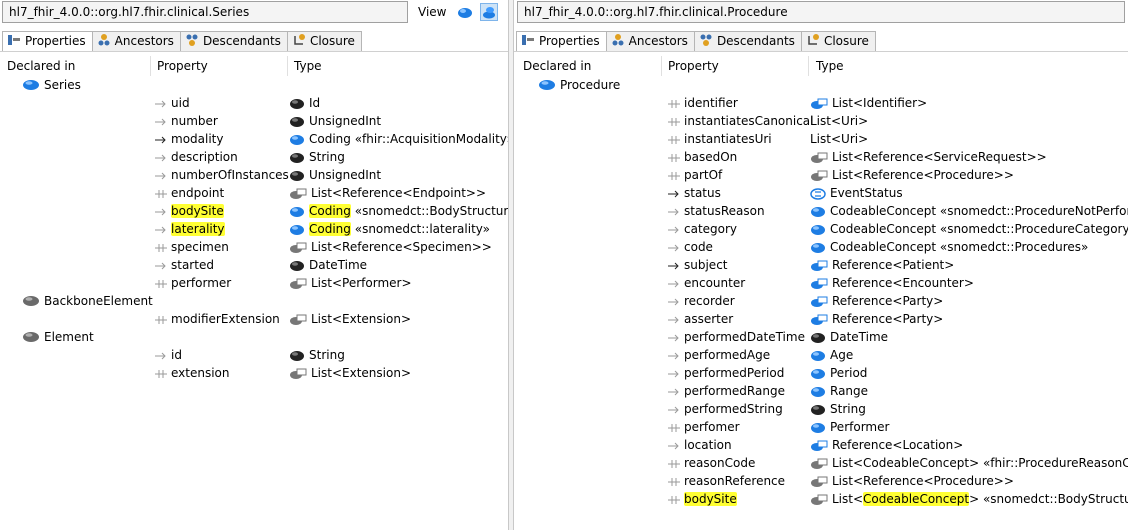 This screenshot has width=1128, height=530. What do you see at coordinates (254, 193) in the screenshot?
I see `property-row: endpoint List<Reference<Endpoint>>` at bounding box center [254, 193].